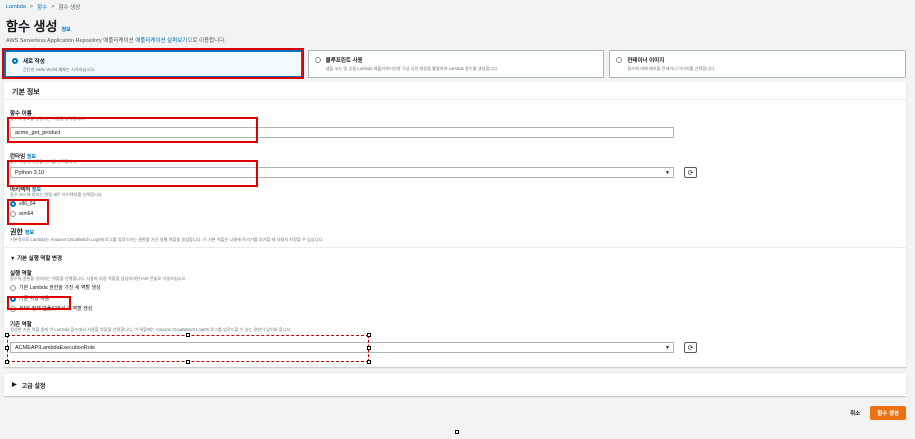  I want to click on permissions-info-link: 정보, so click(29, 233).